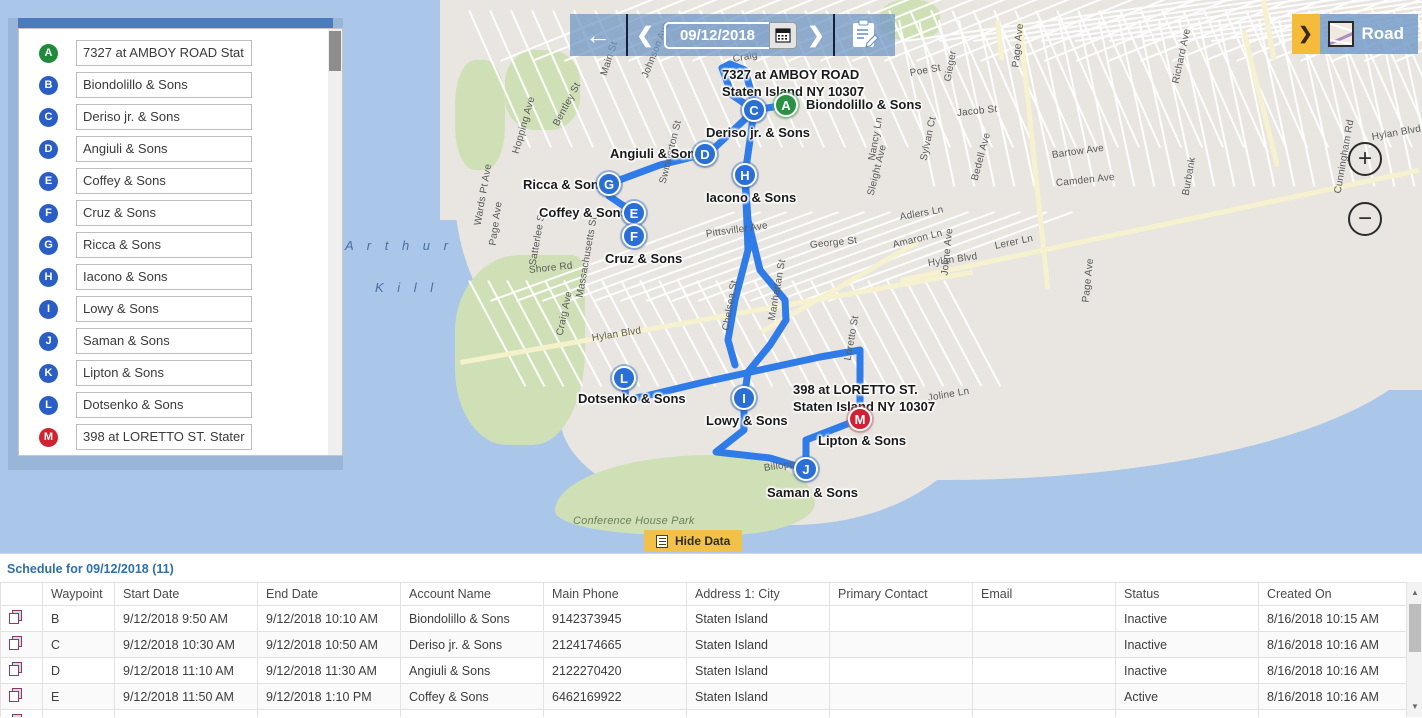  What do you see at coordinates (164, 405) in the screenshot?
I see `waypoint-input: Dotsenko & Sons` at bounding box center [164, 405].